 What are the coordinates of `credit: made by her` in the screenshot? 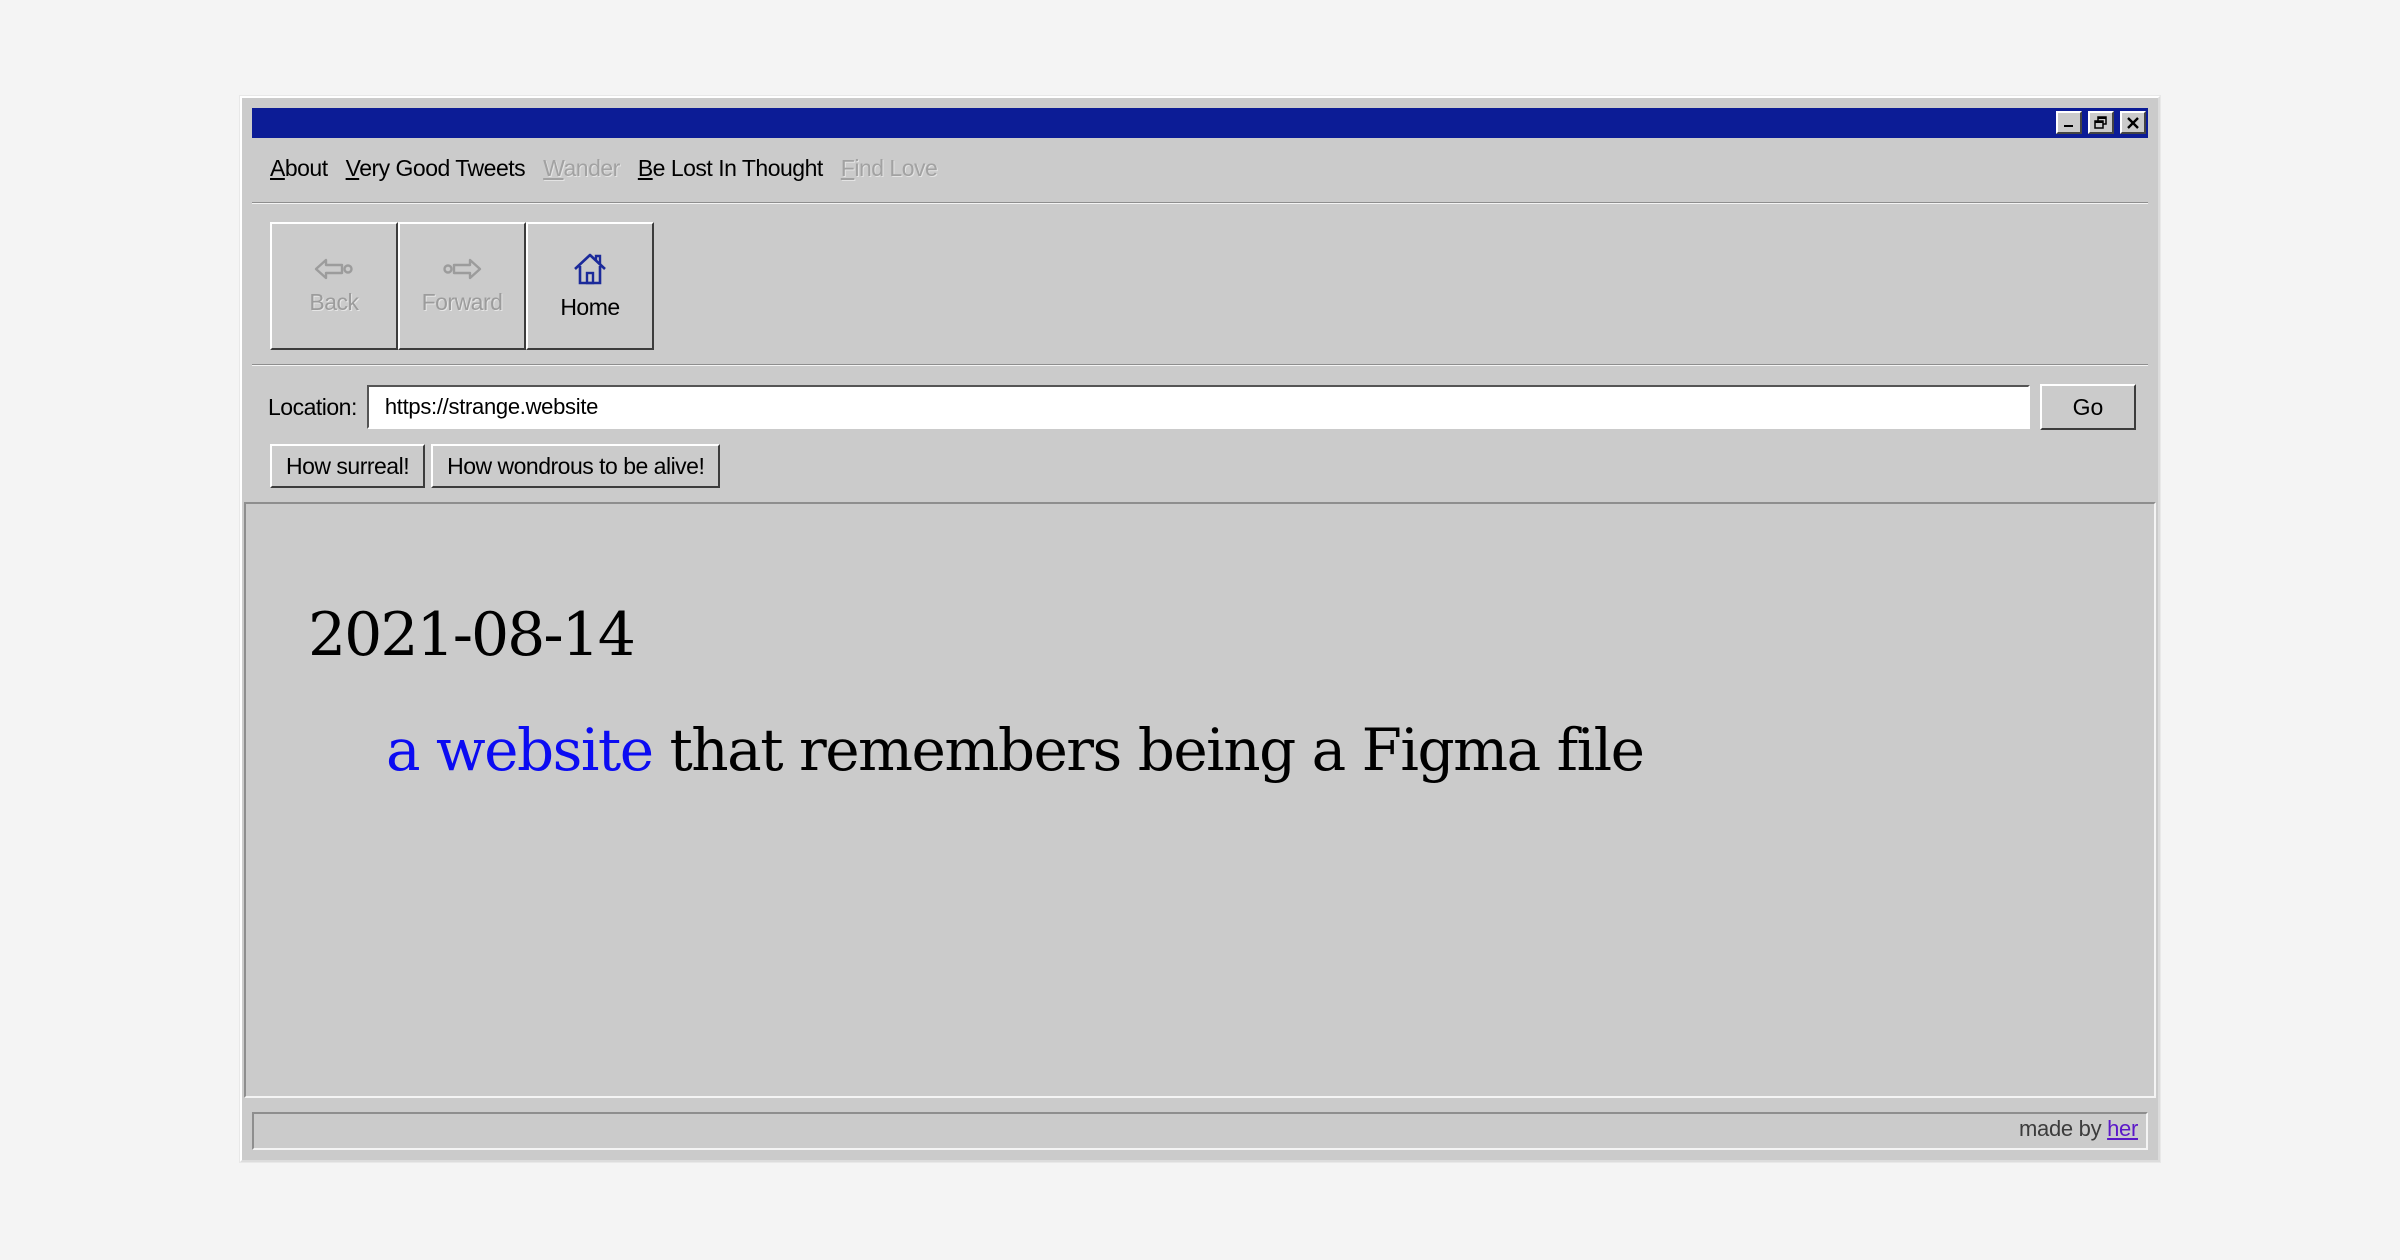 It's located at (2078, 1129).